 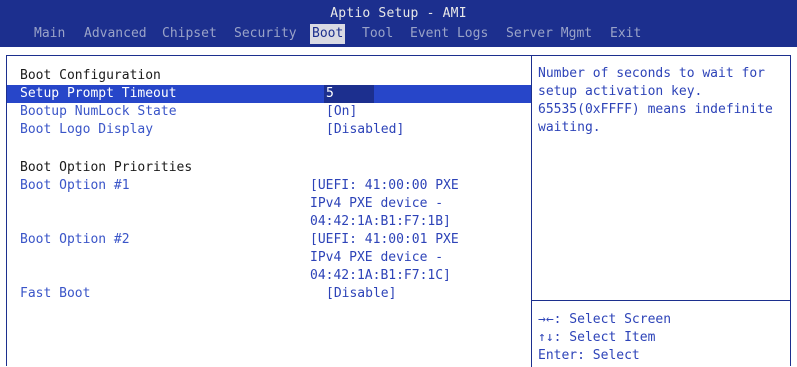 What do you see at coordinates (384, 186) in the screenshot?
I see `boot-option-1-value-line1: [UEFI: 41:00:00 PXE` at bounding box center [384, 186].